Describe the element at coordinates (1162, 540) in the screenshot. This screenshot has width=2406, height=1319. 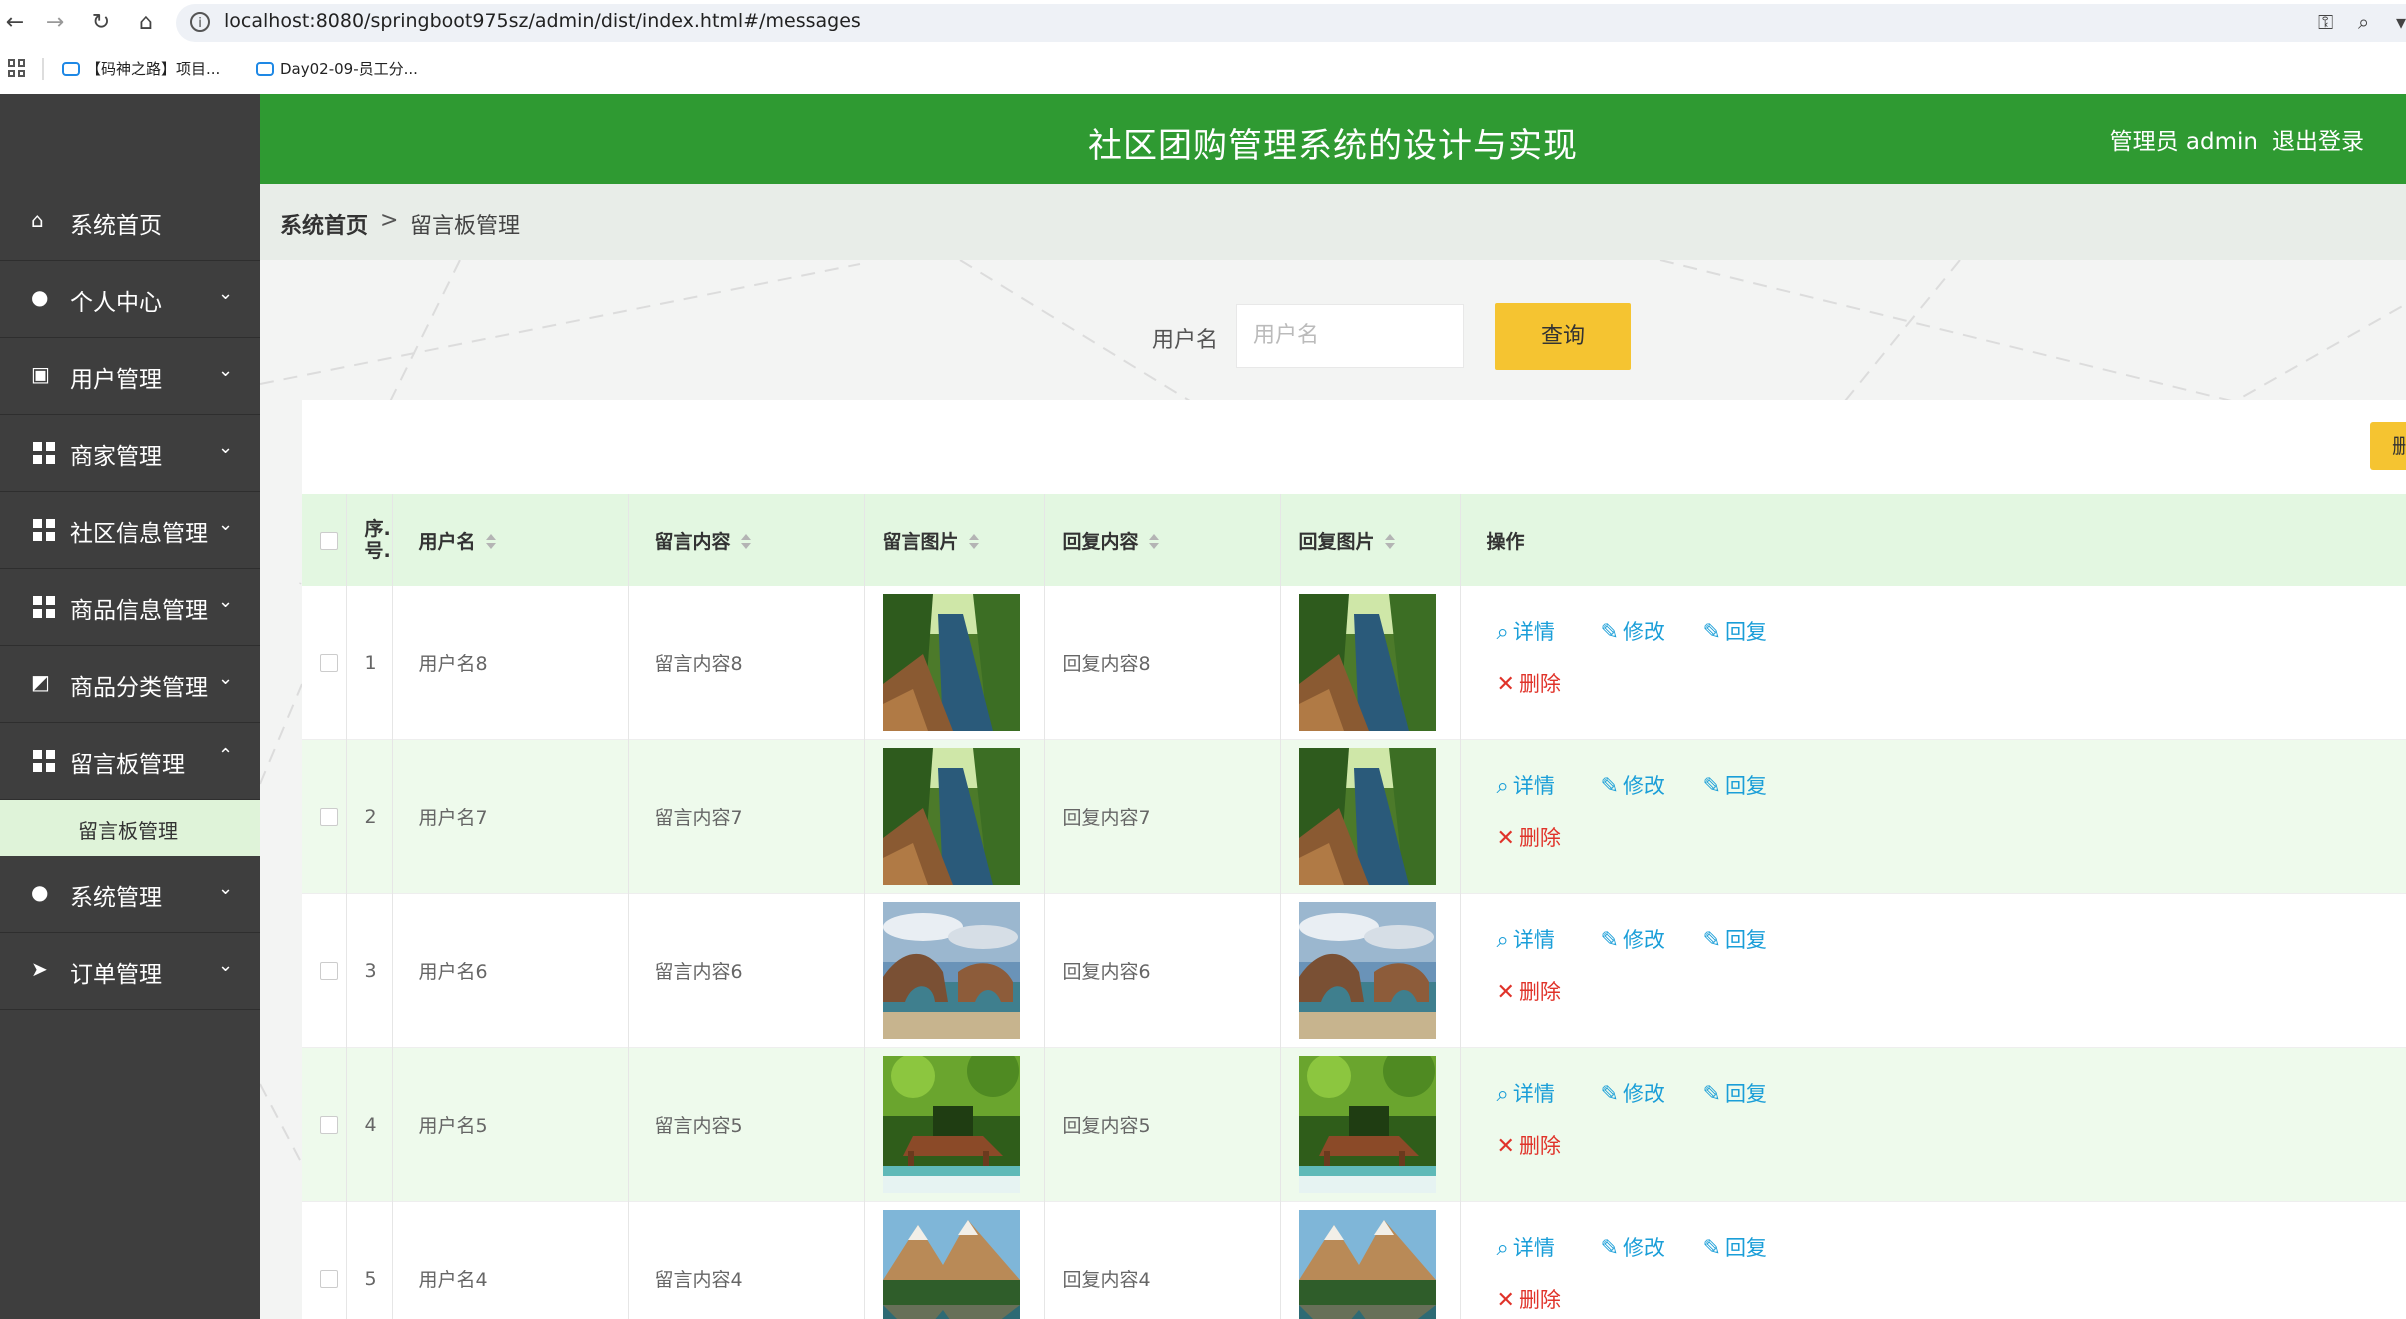
I see `col-reply: 回复内容` at that location.